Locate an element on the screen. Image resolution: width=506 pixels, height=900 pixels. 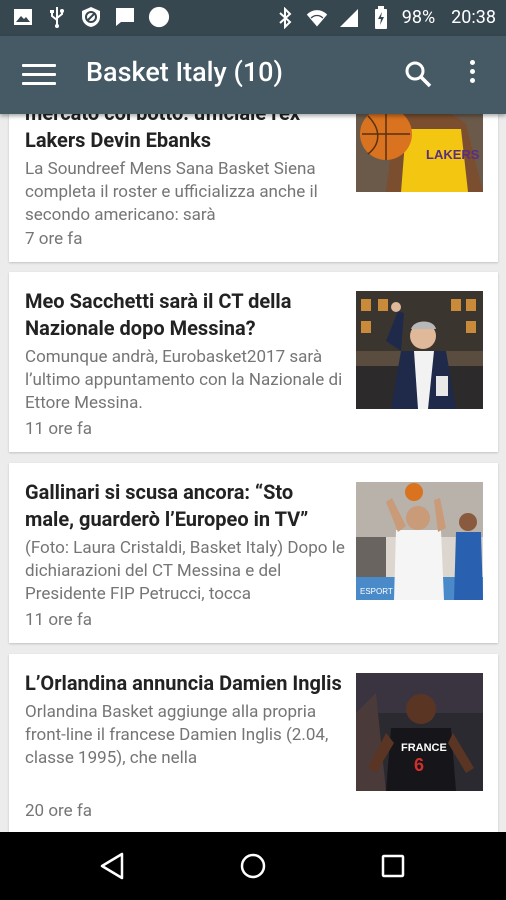
article-thumbnail: FRANCE 6 is located at coordinates (419, 732).